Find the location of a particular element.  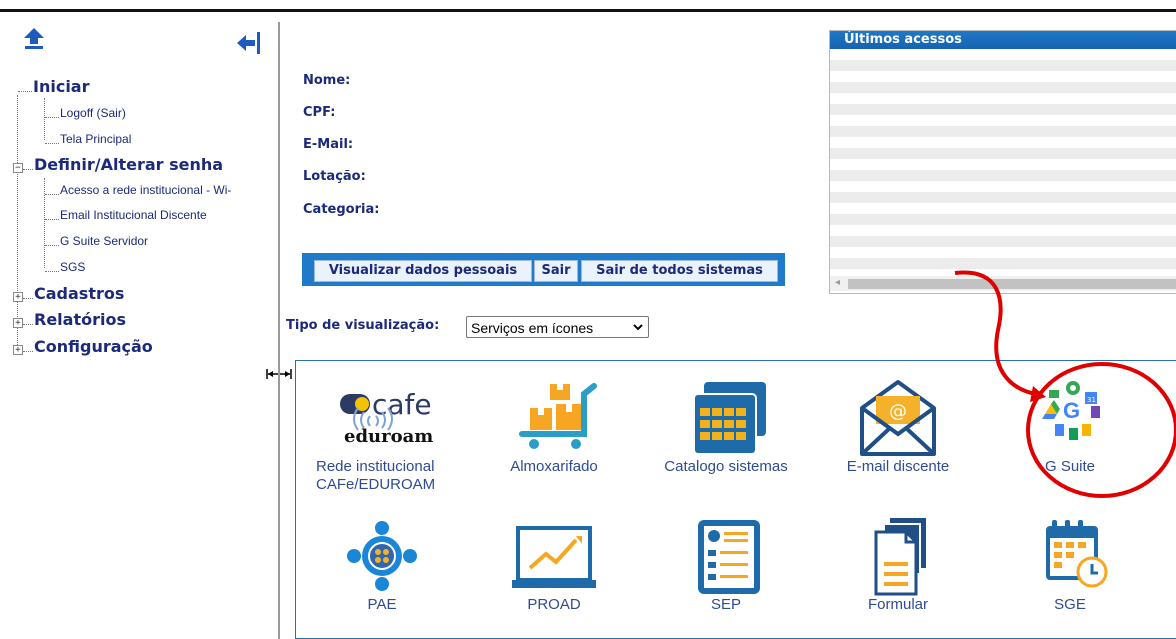

tree-item-email-discente: Email Institucional Discente is located at coordinates (126, 215).